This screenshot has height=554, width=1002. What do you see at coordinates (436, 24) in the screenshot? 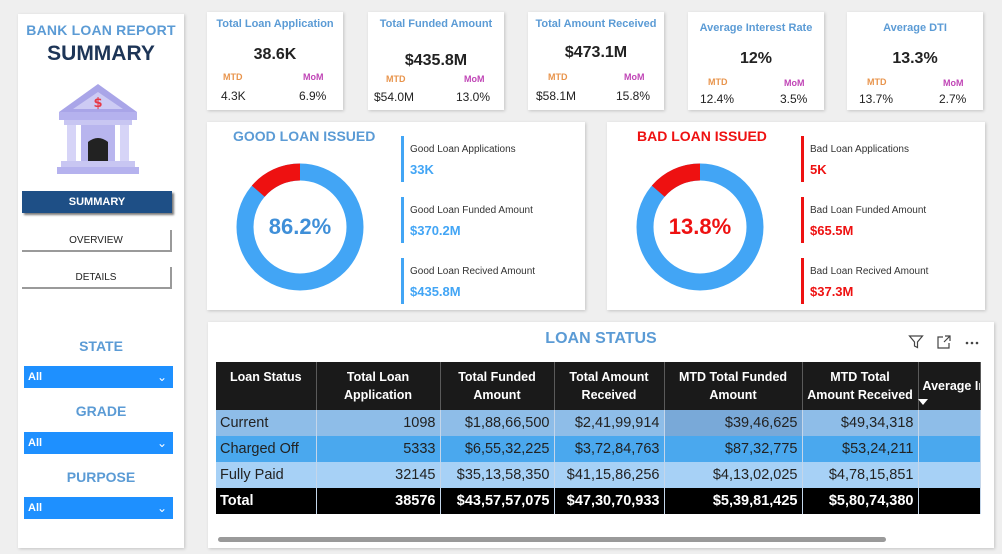
I see `kpi-title: Total Funded Amount` at bounding box center [436, 24].